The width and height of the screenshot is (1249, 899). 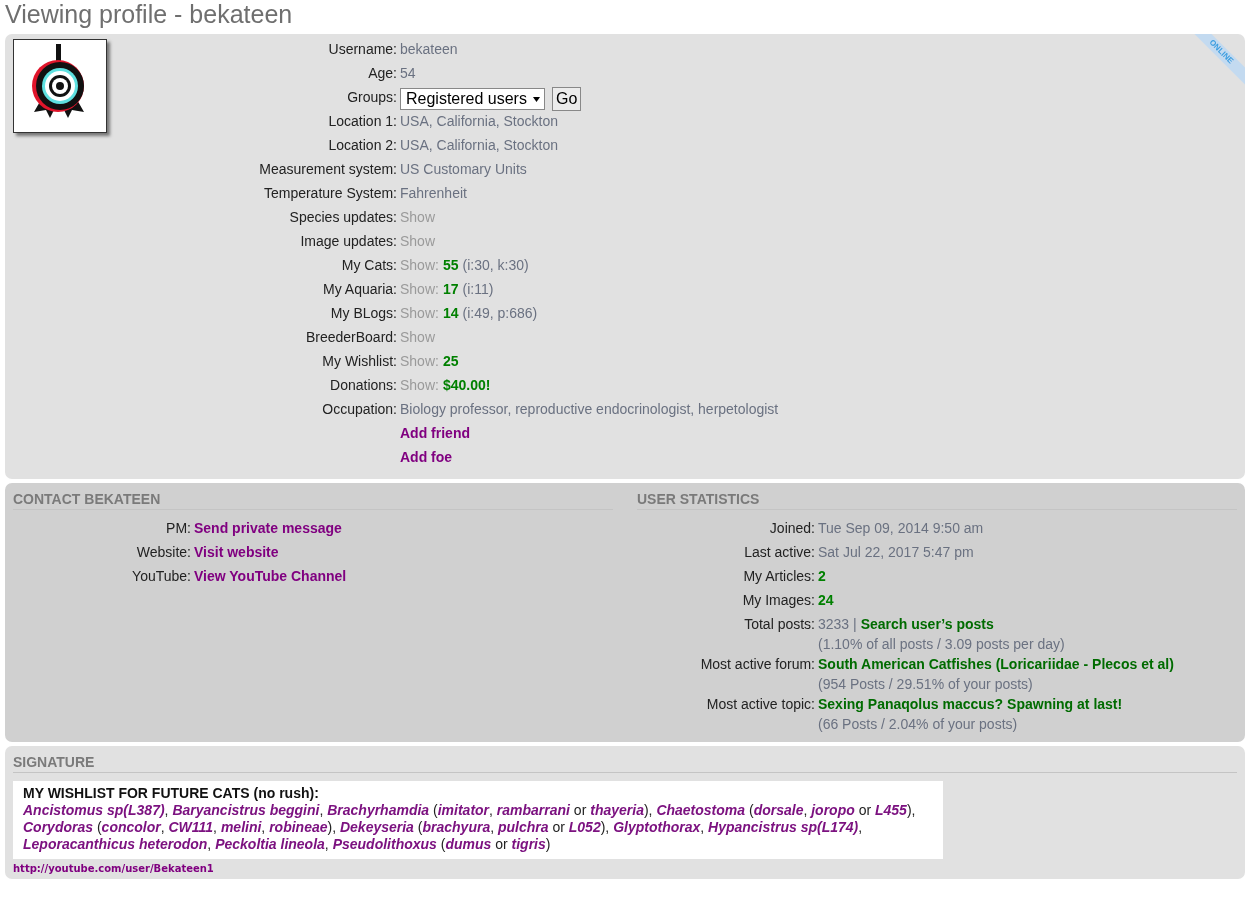 I want to click on field-label: Last active:, so click(x=779, y=552).